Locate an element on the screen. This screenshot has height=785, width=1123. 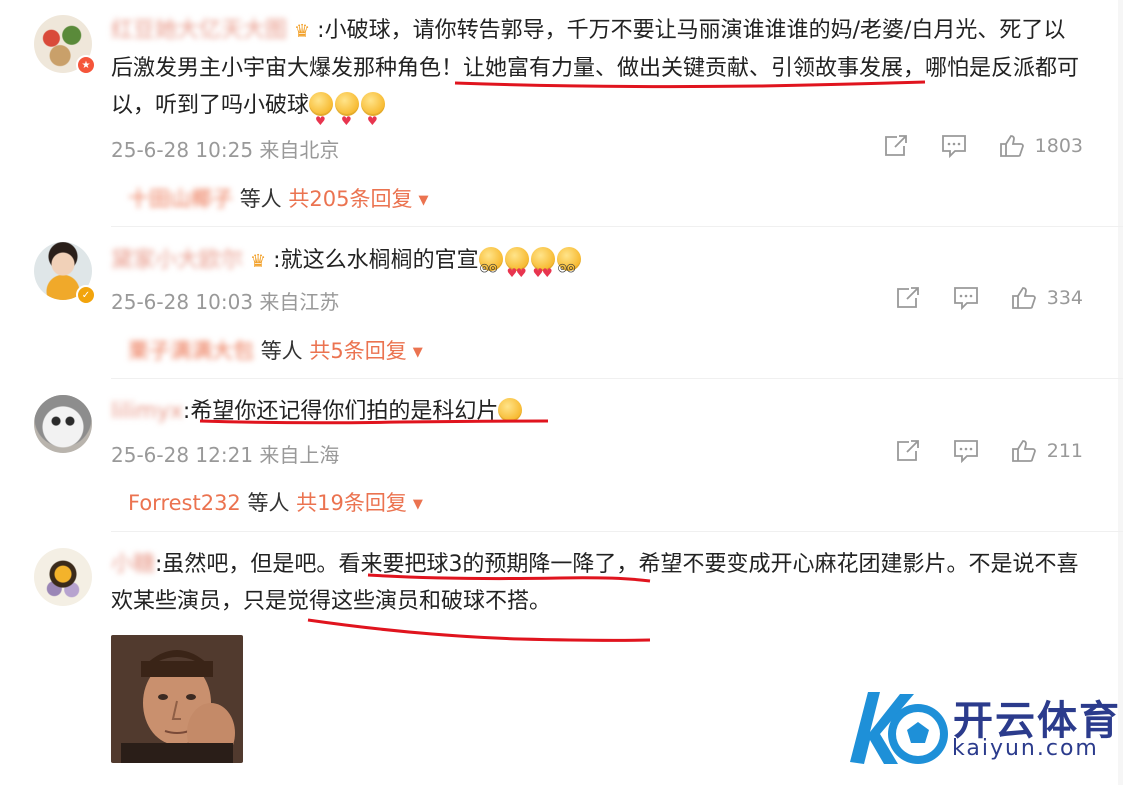
like-count: 211 is located at coordinates (1064, 451).